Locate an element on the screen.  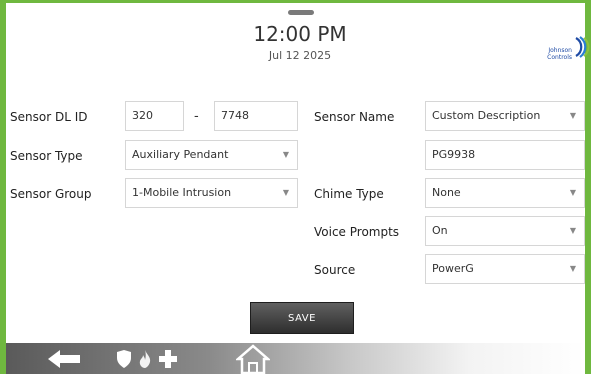
sensor-group-label: Sensor Group is located at coordinates (51, 194).